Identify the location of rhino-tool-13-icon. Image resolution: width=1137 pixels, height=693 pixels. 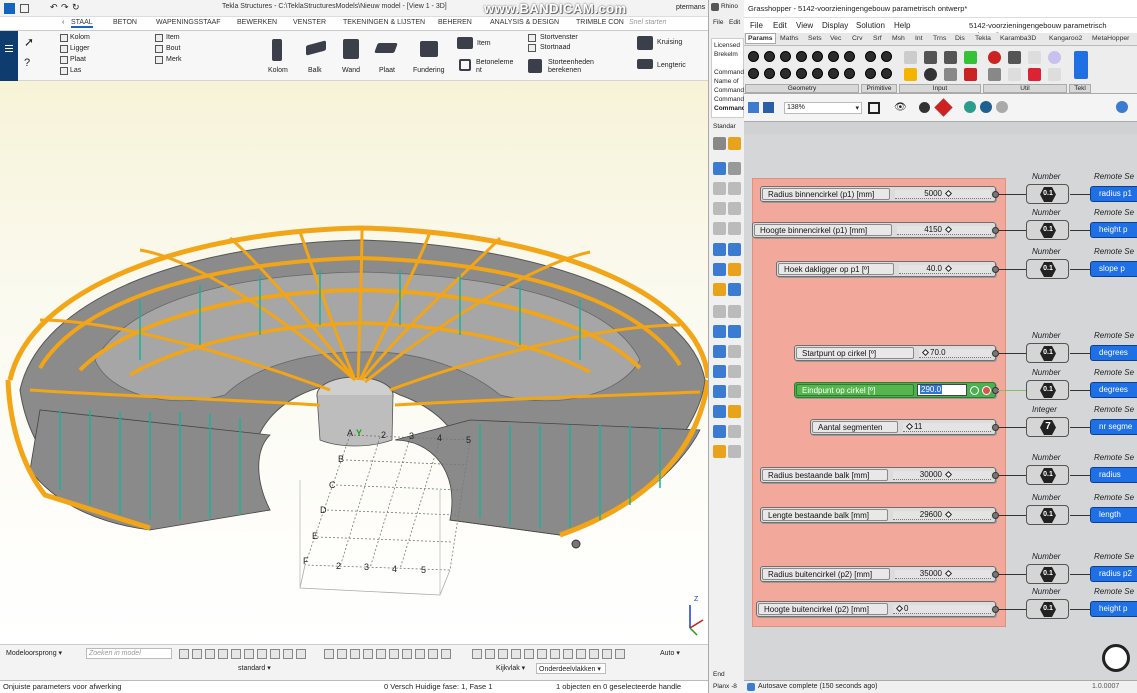
(719, 269).